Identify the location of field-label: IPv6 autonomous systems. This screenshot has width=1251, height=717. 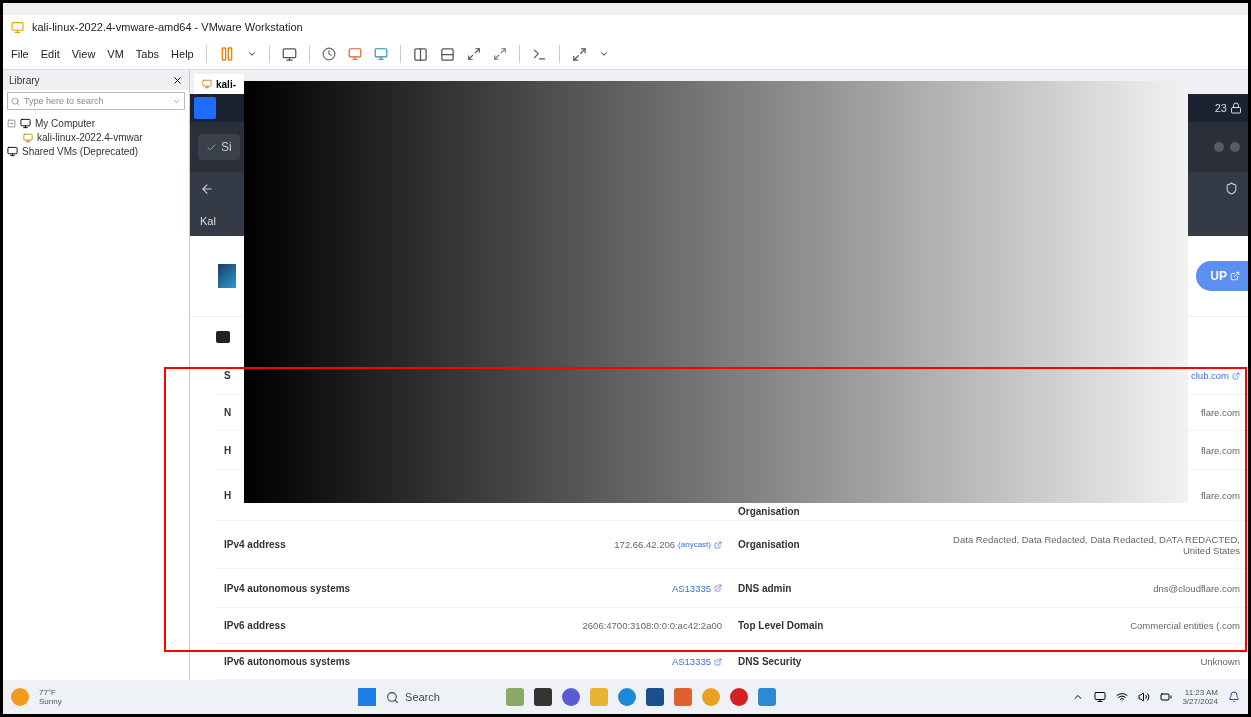
(287, 661).